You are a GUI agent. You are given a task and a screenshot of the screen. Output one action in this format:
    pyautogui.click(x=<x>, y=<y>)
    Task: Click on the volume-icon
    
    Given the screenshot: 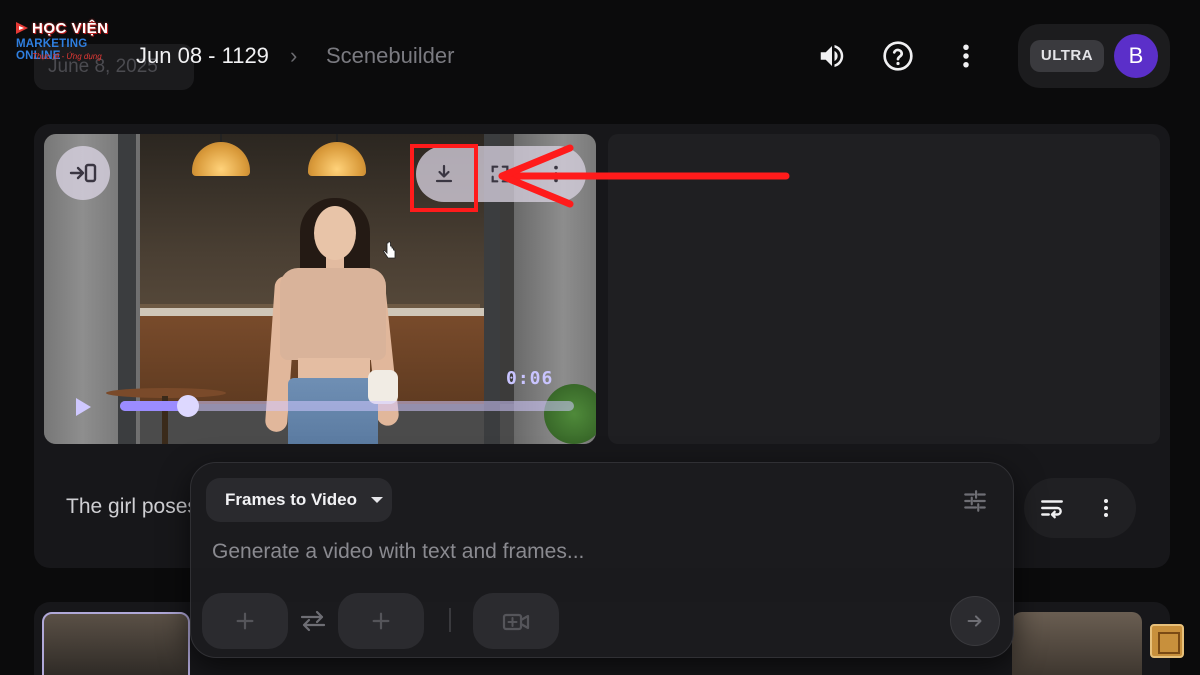 What is the action you would take?
    pyautogui.click(x=832, y=56)
    